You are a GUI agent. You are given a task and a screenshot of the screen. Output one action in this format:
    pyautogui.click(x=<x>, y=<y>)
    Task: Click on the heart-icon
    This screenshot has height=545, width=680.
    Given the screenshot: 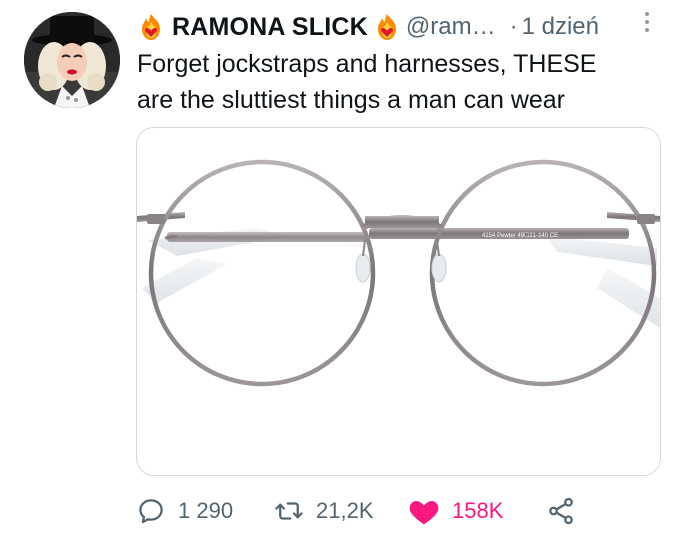 What is the action you would take?
    pyautogui.click(x=424, y=513)
    